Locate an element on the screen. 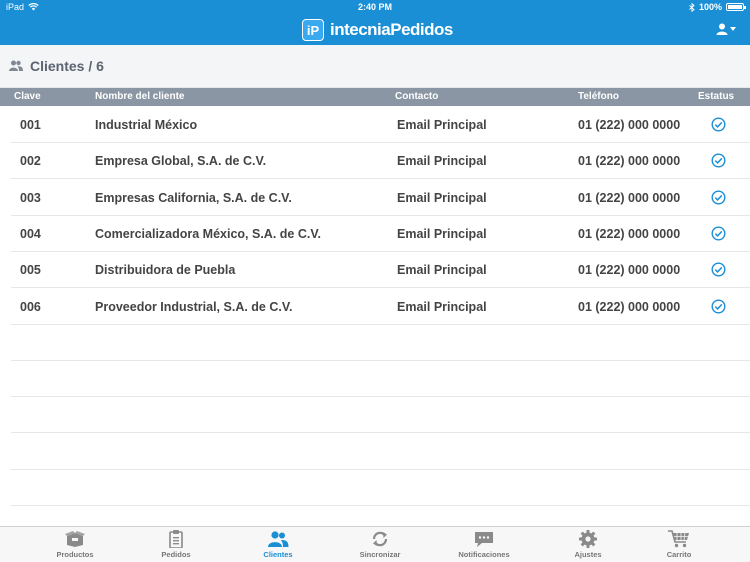 This screenshot has width=750, height=562. battery-icon is located at coordinates (736, 7).